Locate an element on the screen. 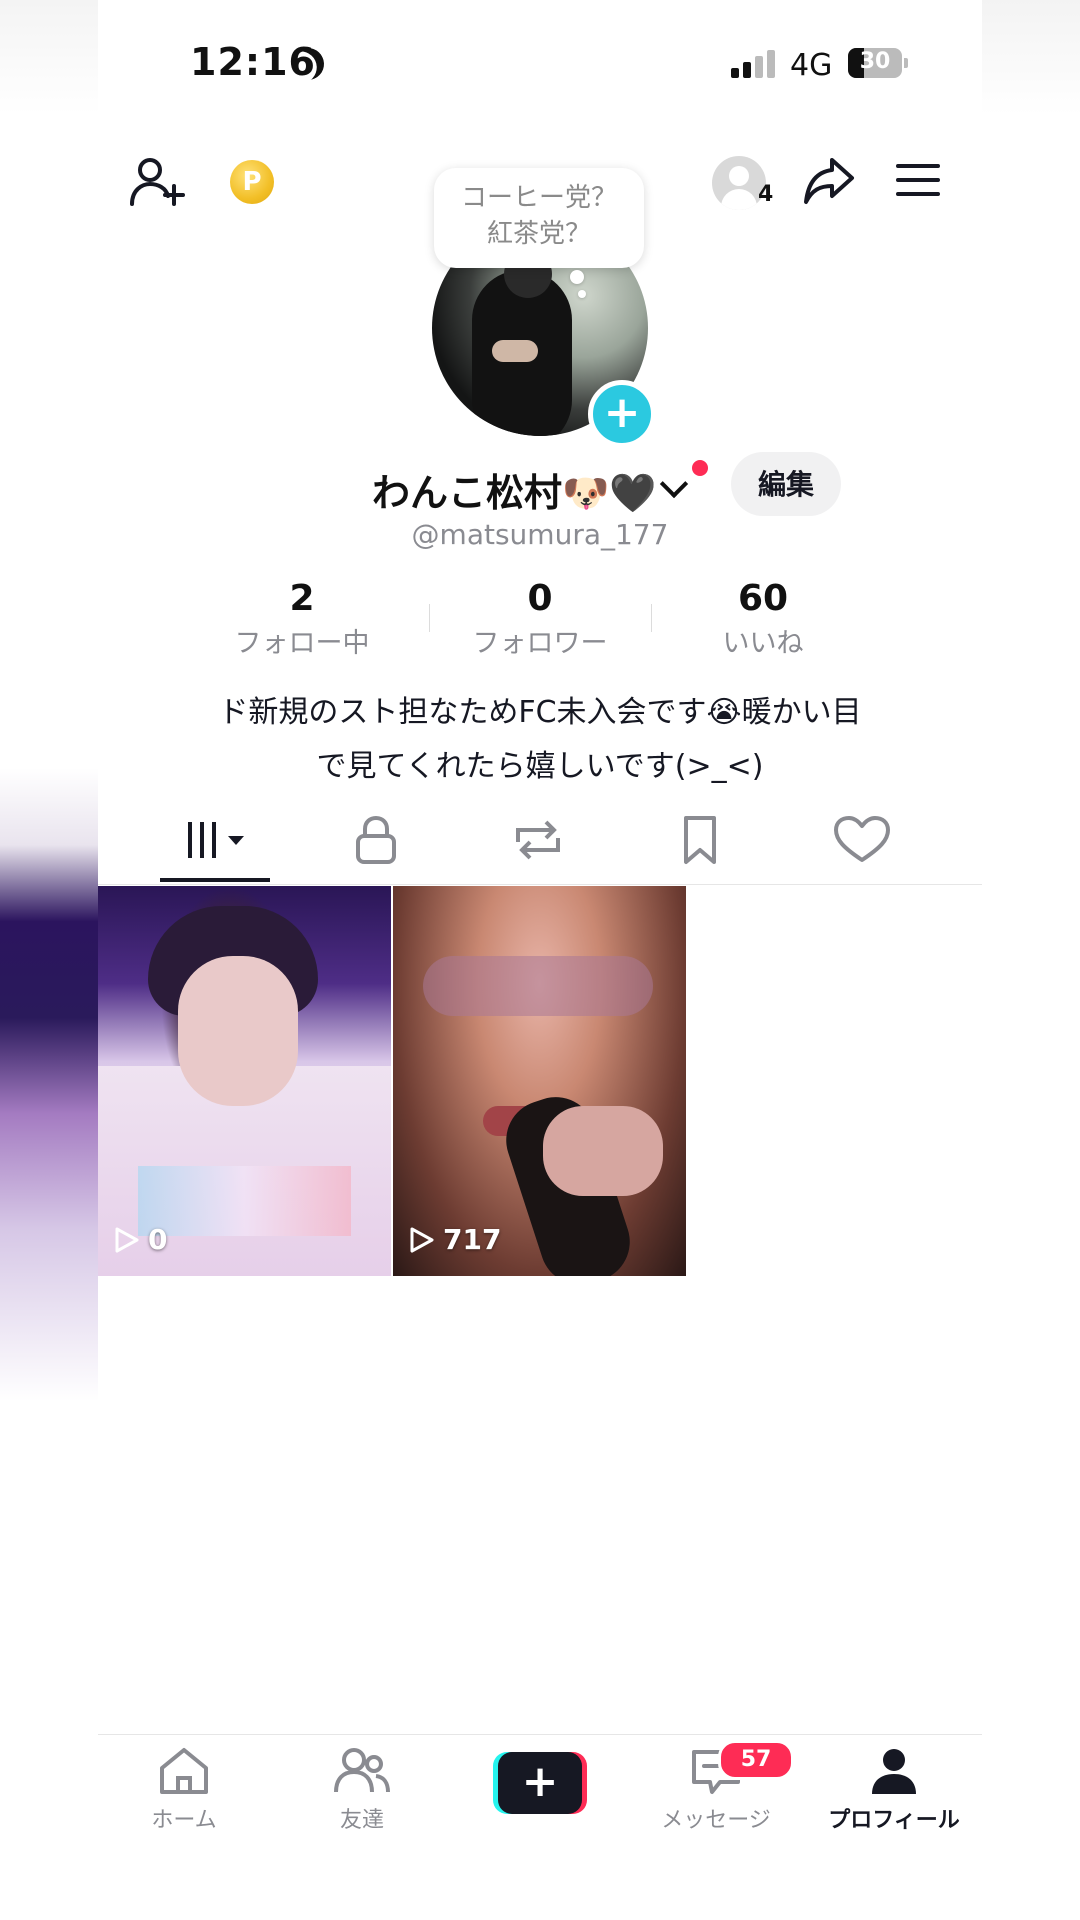 This screenshot has width=1080, height=1920. stat-likes: 60 いいね is located at coordinates (763, 619).